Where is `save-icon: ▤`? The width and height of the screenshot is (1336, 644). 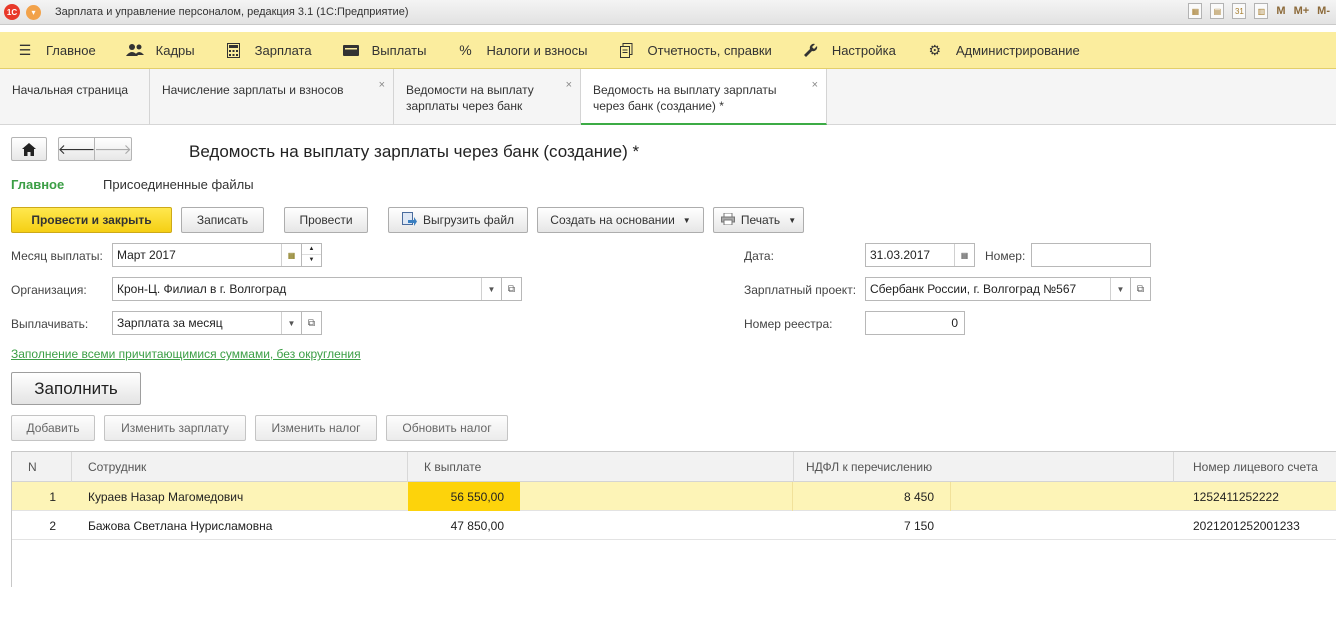 save-icon: ▤ is located at coordinates (1217, 11).